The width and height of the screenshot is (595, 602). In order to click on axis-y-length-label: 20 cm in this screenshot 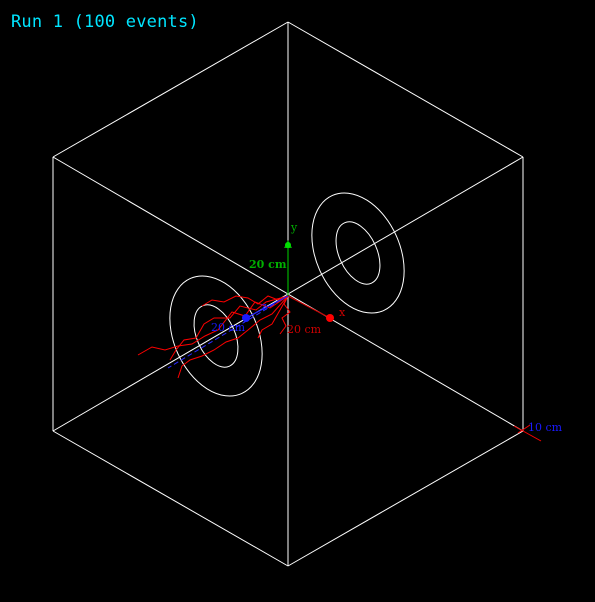, I will do `click(268, 264)`.